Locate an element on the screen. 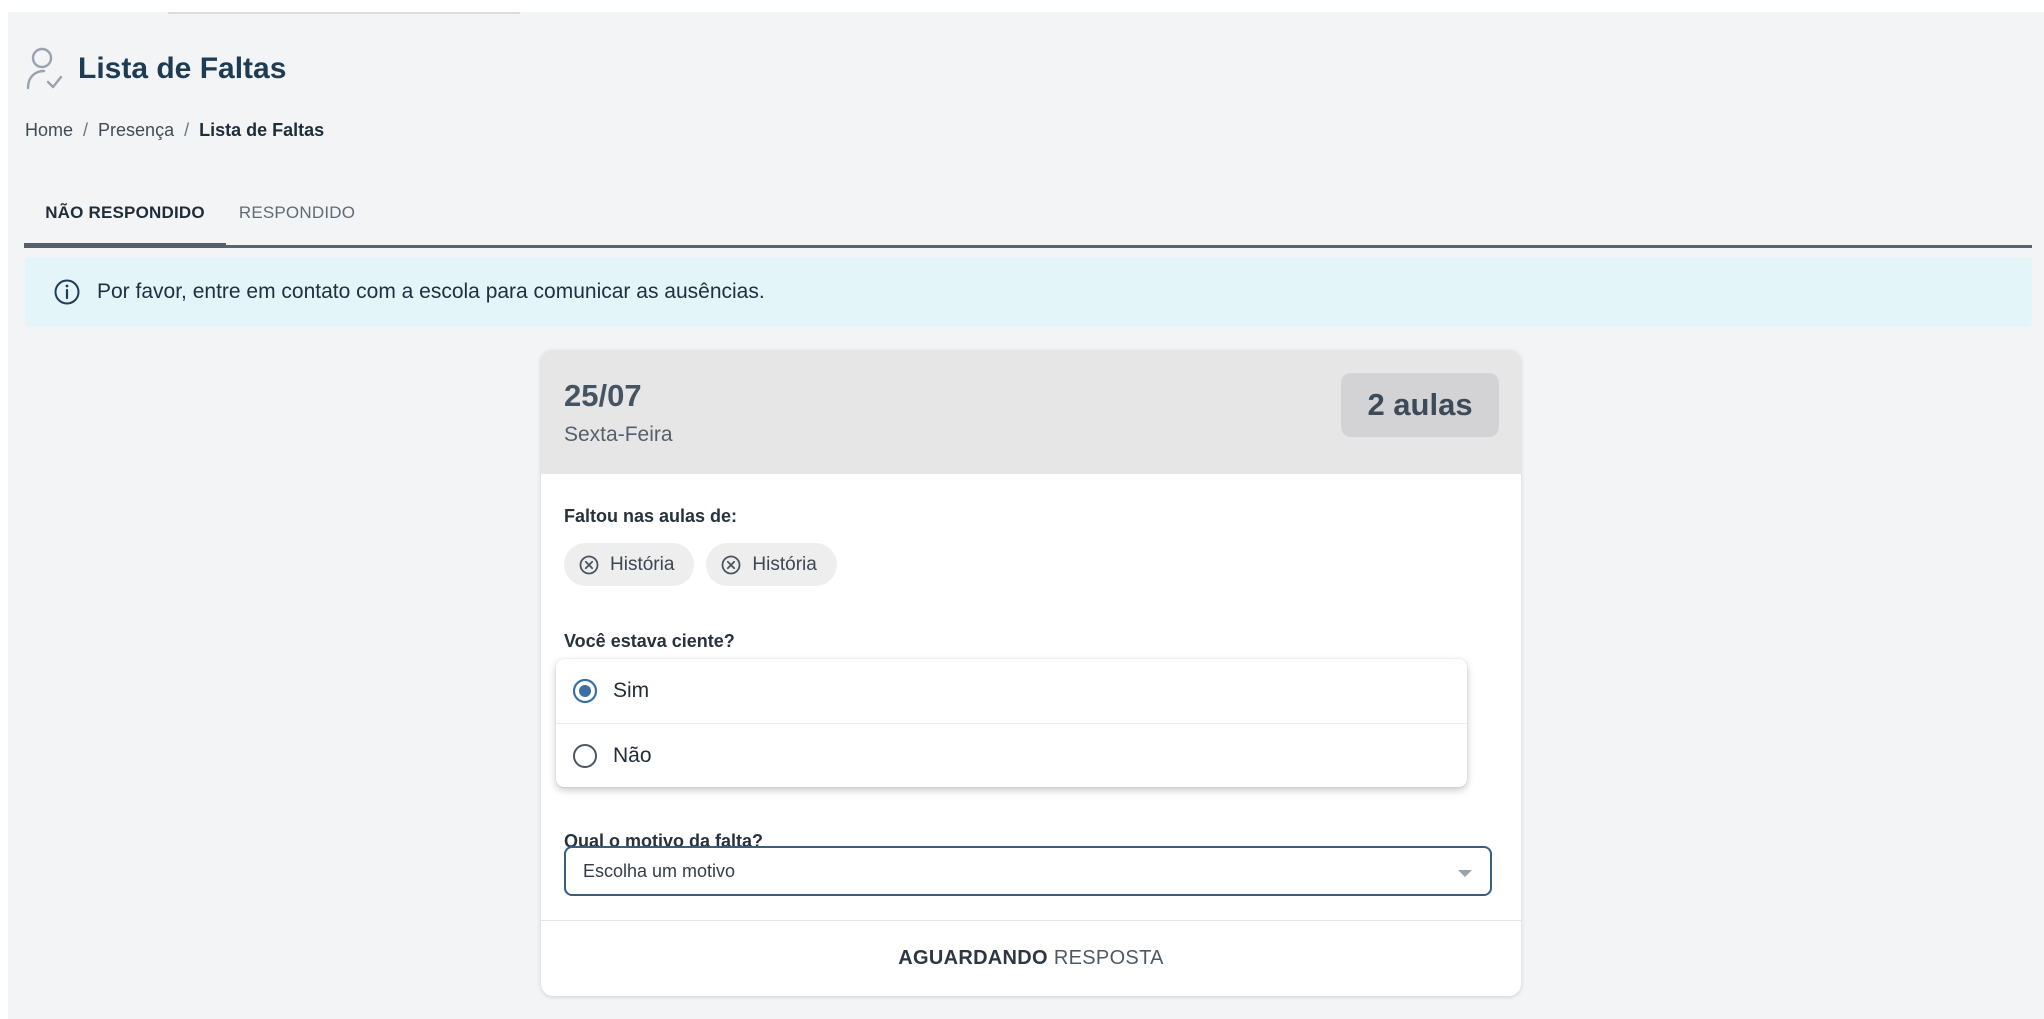  tab-nao-respondido: NÃO RESPONDIDO is located at coordinates (125, 219).